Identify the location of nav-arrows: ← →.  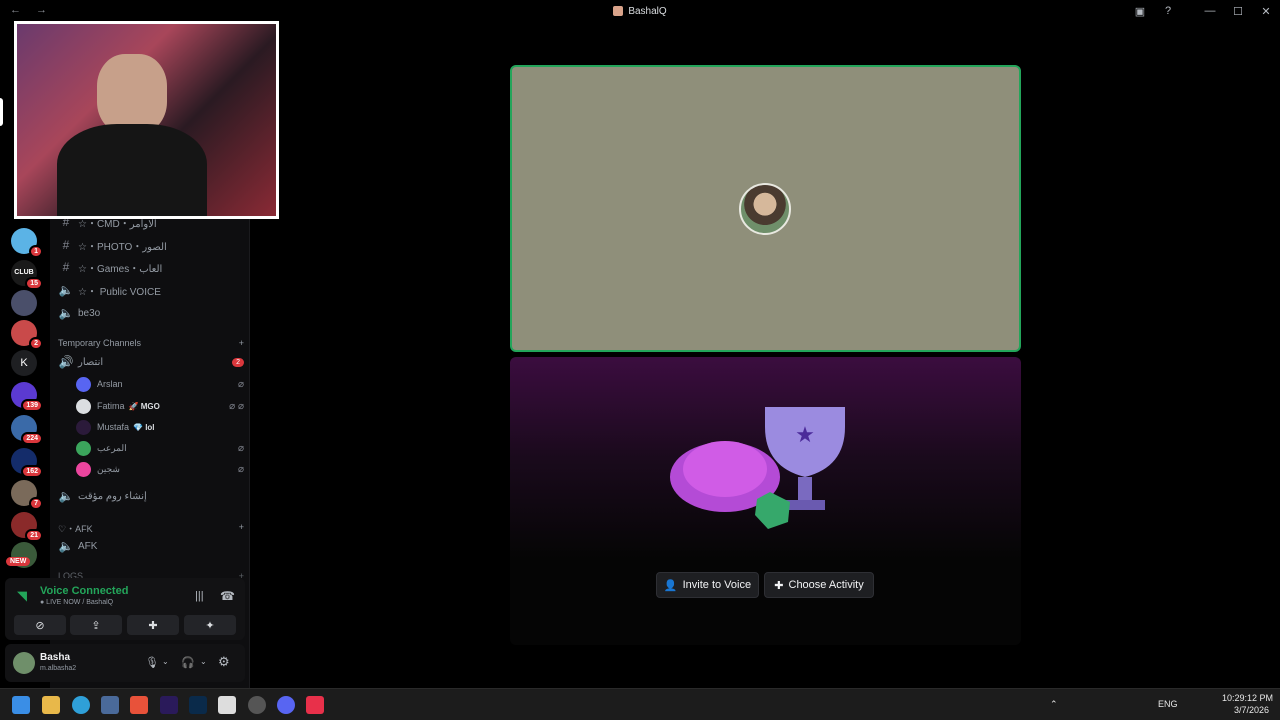
(31, 10).